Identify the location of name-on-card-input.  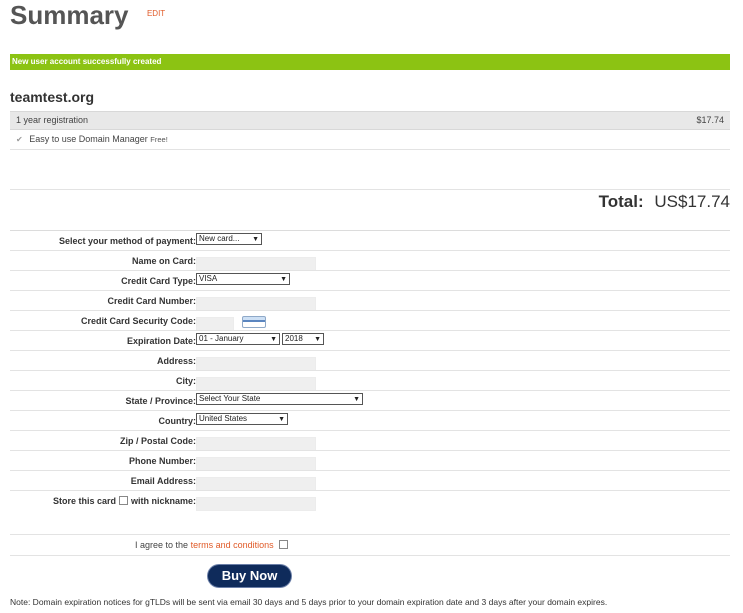
(256, 263).